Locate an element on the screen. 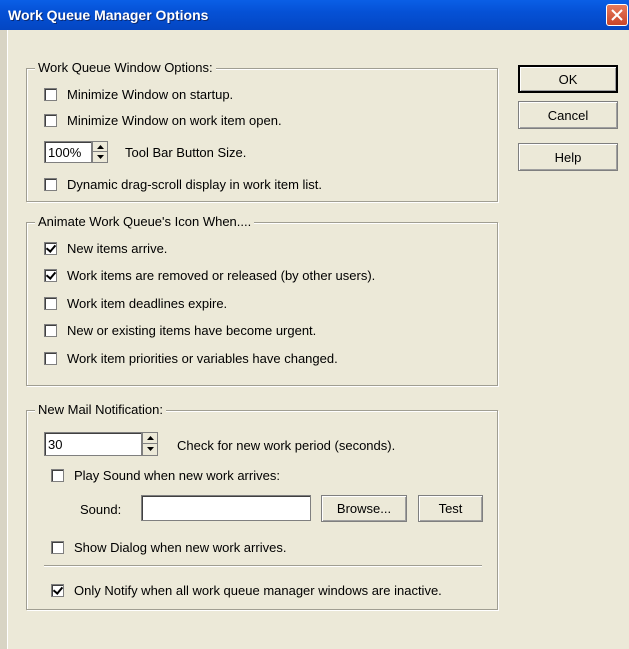 This screenshot has height=649, width=629. sound-path-input is located at coordinates (226, 508).